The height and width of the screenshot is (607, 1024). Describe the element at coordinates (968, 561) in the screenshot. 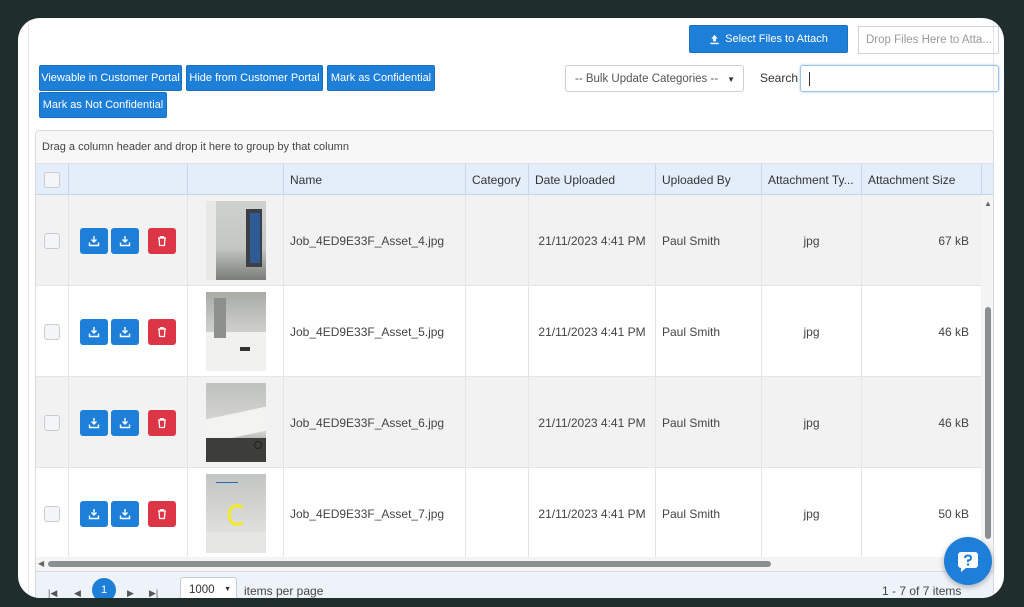

I see `chat-help-button` at that location.